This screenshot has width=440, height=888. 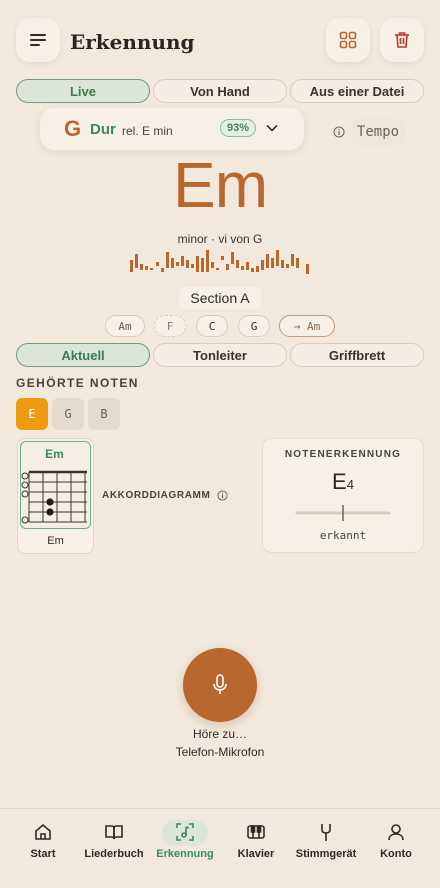 I want to click on nav-tuner: Stimmgerät, so click(x=326, y=841).